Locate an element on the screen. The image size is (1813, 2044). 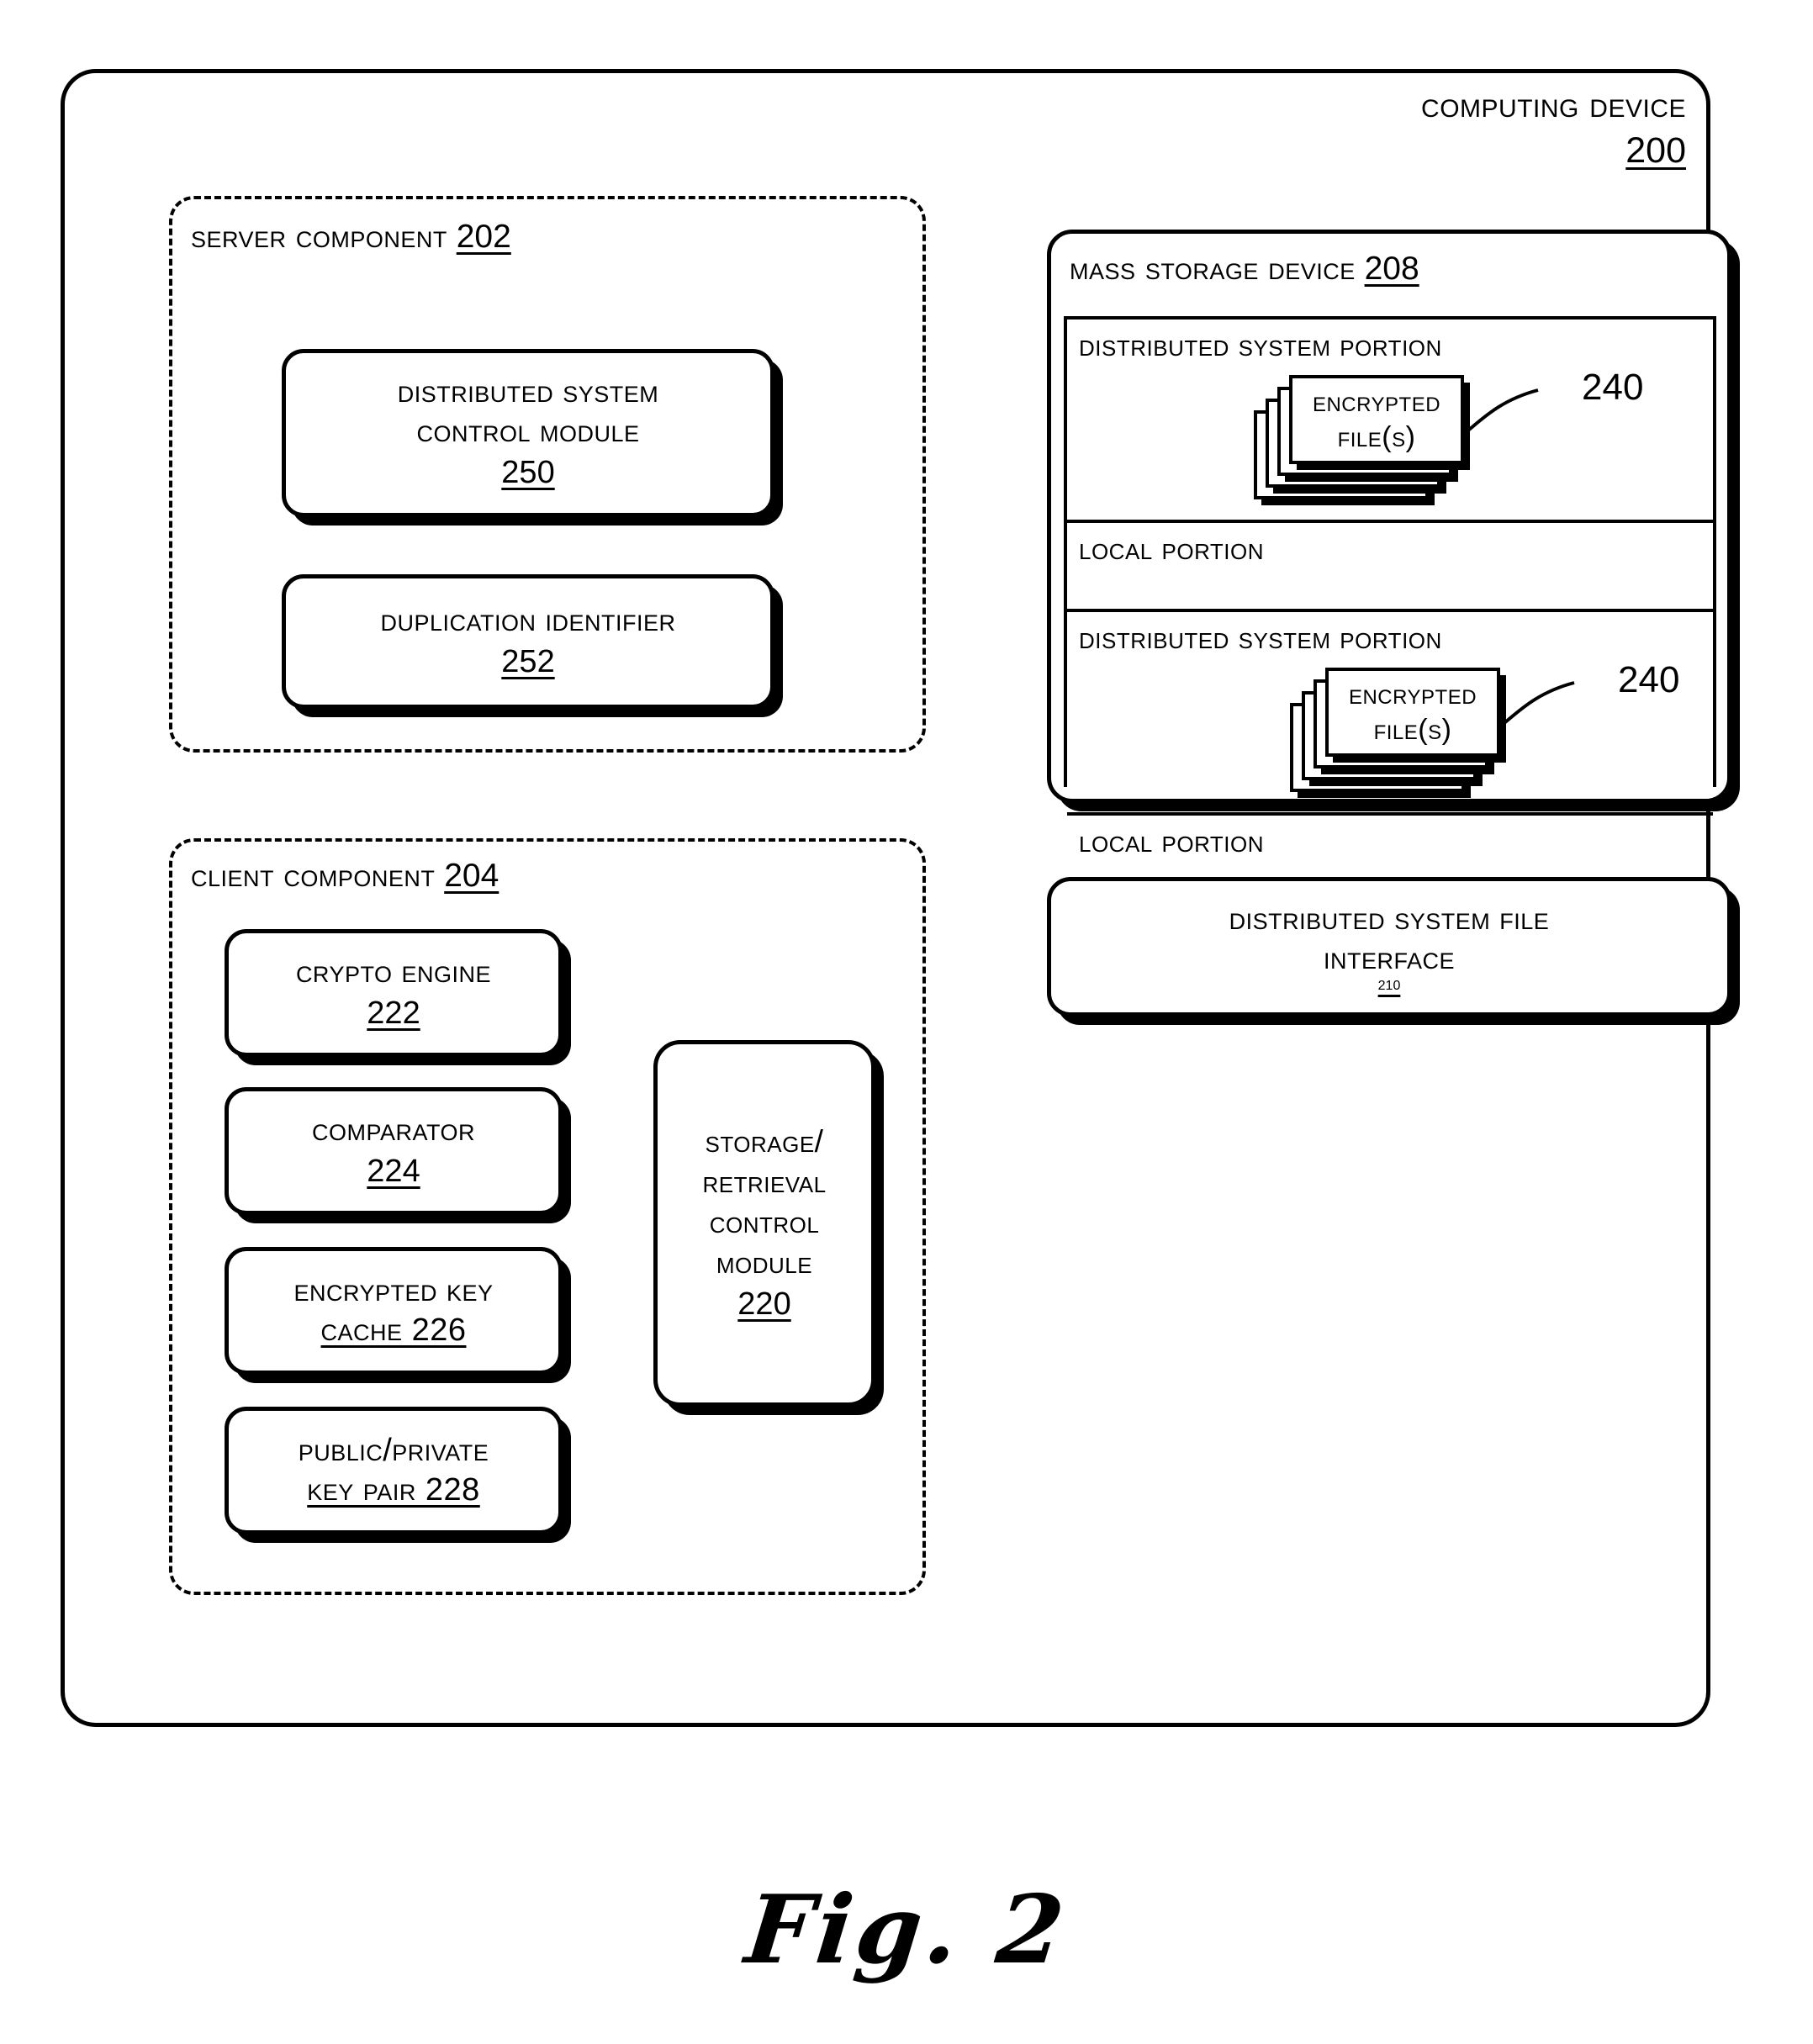
module-label-line1: Comparator is located at coordinates (393, 1130).